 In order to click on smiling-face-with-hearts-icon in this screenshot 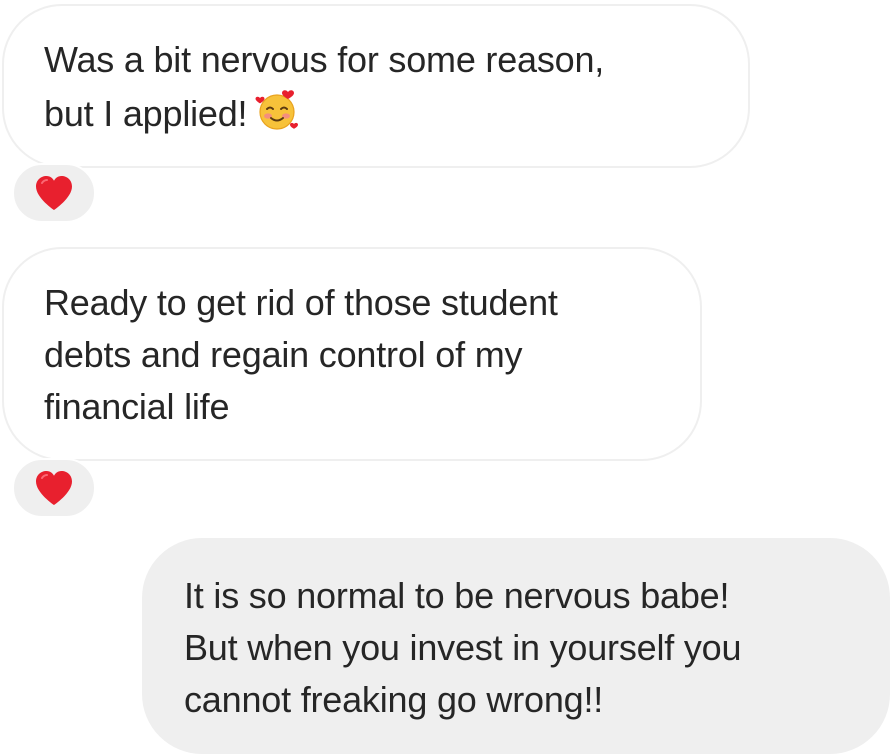, I will do `click(277, 110)`.